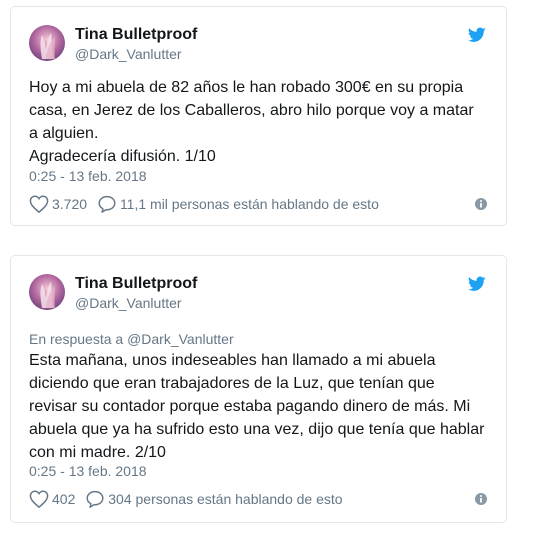 This screenshot has height=541, width=535. I want to click on tweet-actions: 402 304 personas están hablando de esto, so click(258, 500).